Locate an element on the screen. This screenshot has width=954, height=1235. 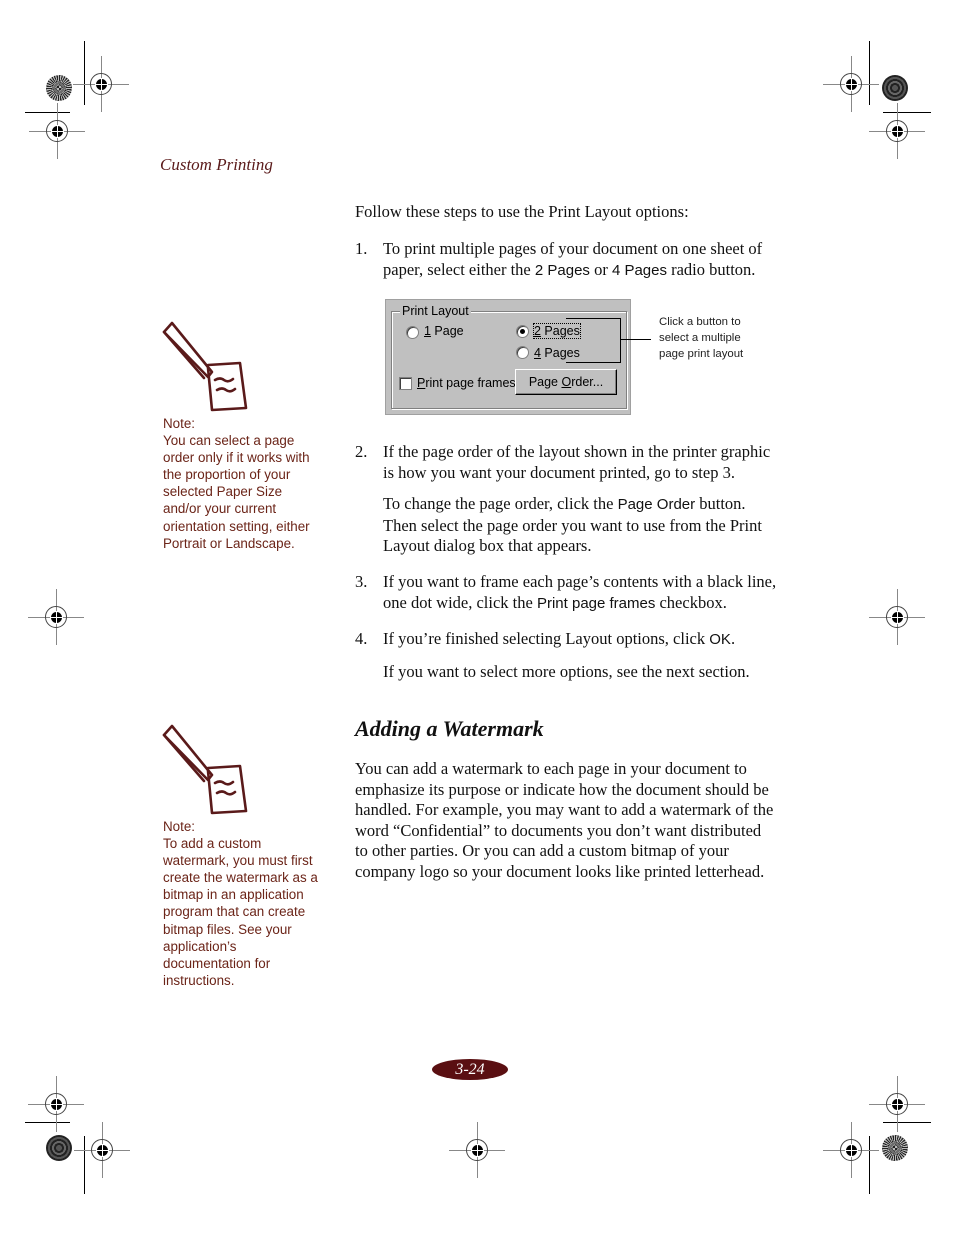
step-number: 3. is located at coordinates (361, 581).